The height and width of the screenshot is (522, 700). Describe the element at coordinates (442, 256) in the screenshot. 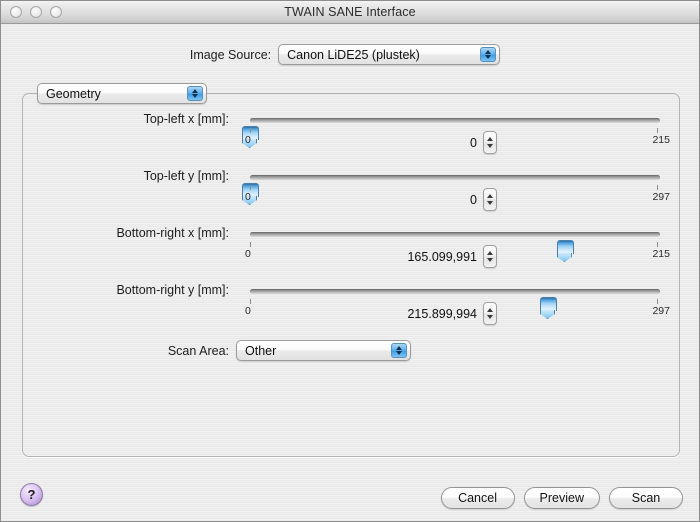

I see `slider-value-text: 165.099,991` at that location.